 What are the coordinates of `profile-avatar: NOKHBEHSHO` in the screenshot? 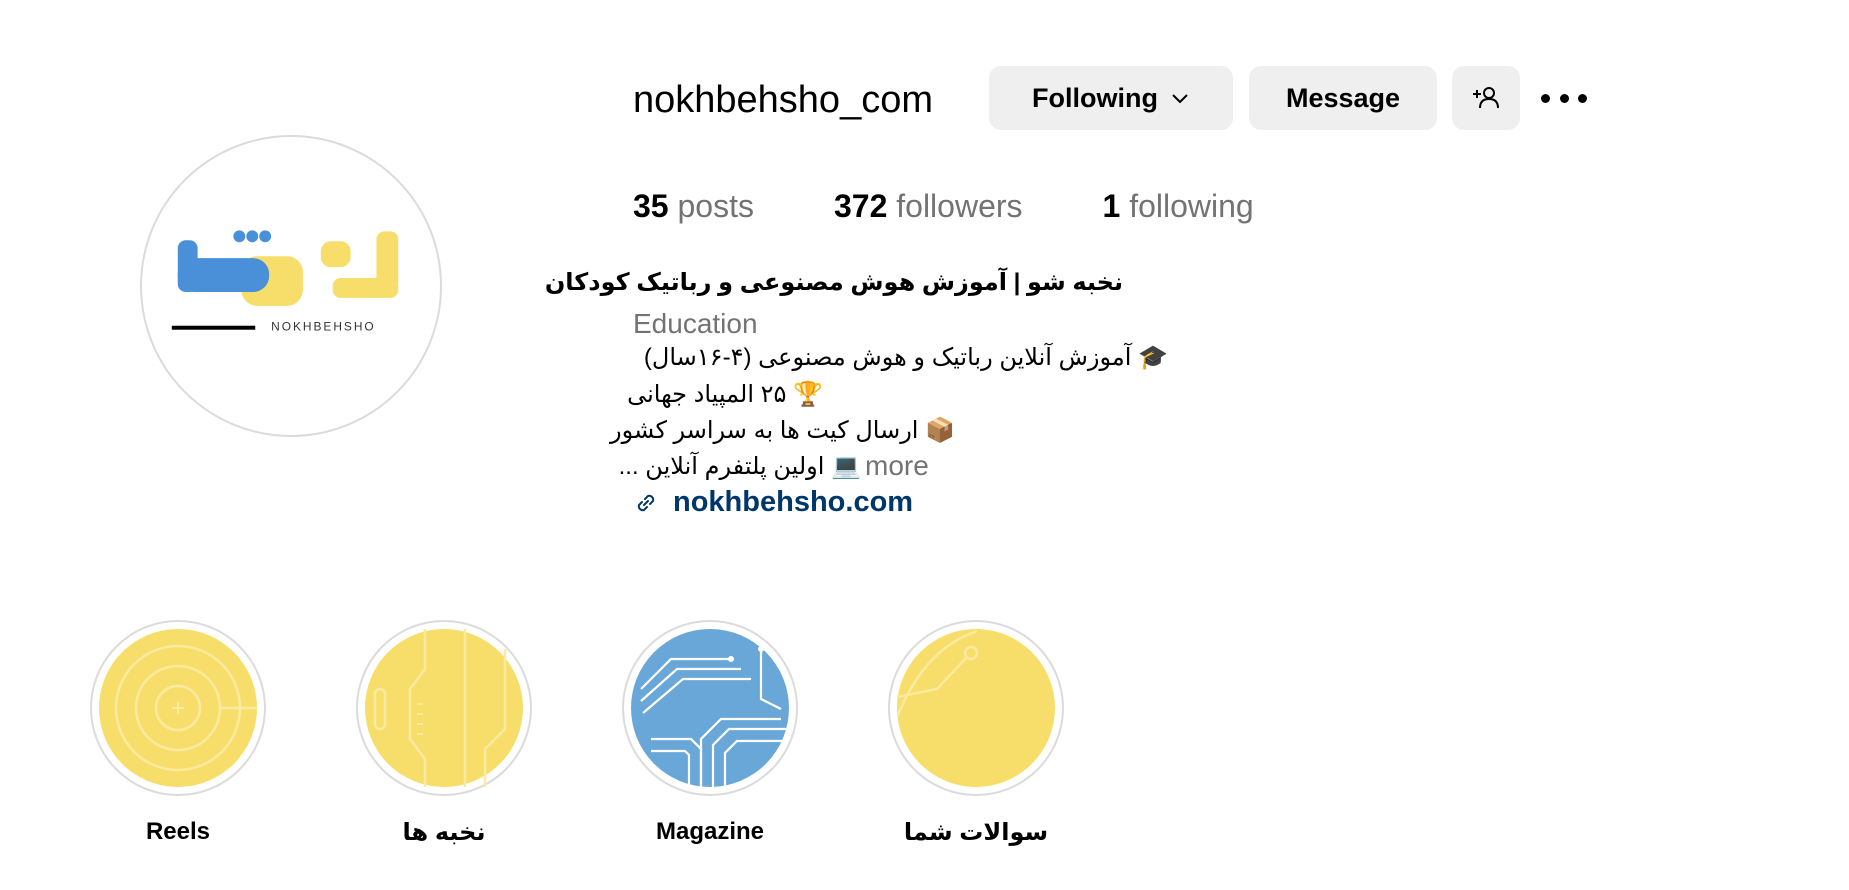 It's located at (291, 286).